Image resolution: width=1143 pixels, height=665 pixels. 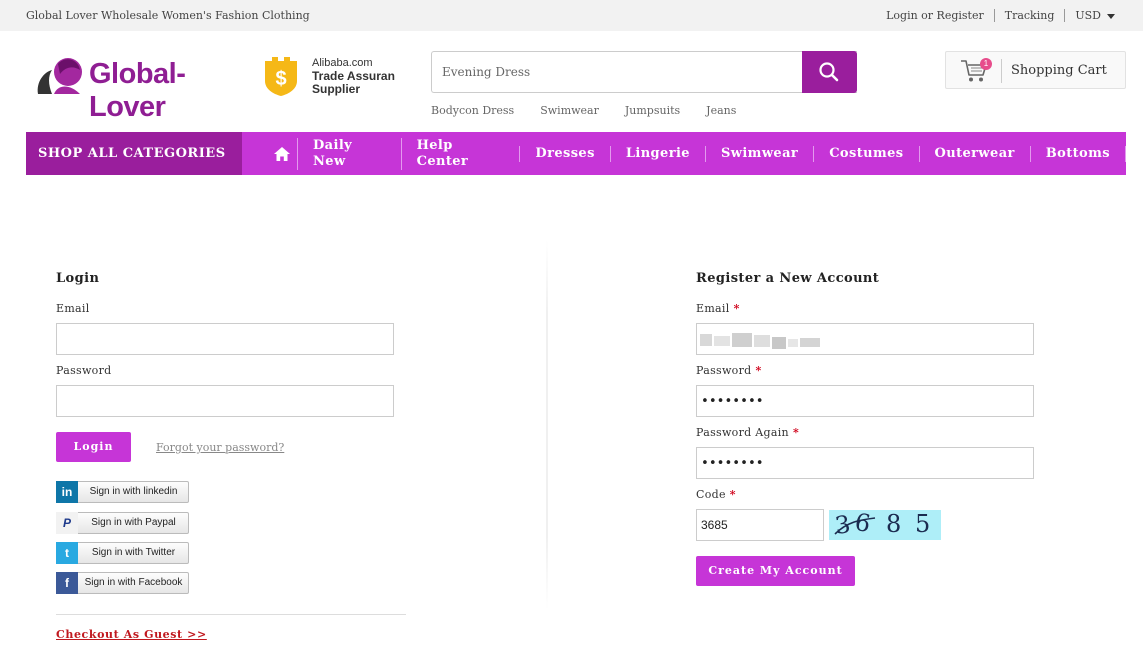 I want to click on trade-assurance-badge: $ Alibaba.com Trade Assuran Supplier, so click(x=337, y=77).